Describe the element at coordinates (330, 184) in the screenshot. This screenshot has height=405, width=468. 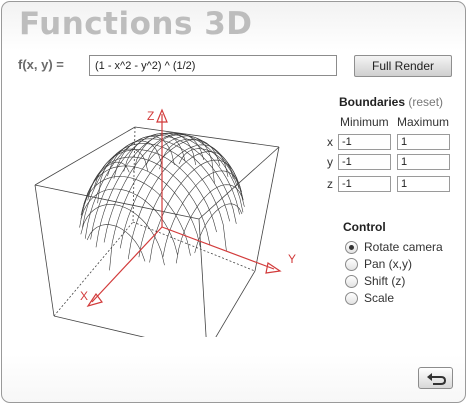
I see `bound-z-label: z` at that location.